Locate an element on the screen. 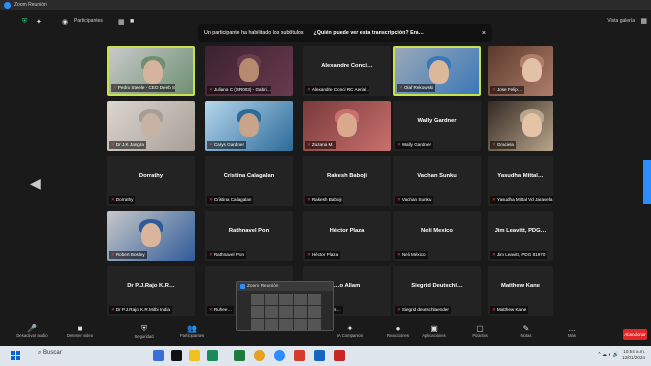  windows-start-icon is located at coordinates (15, 355).